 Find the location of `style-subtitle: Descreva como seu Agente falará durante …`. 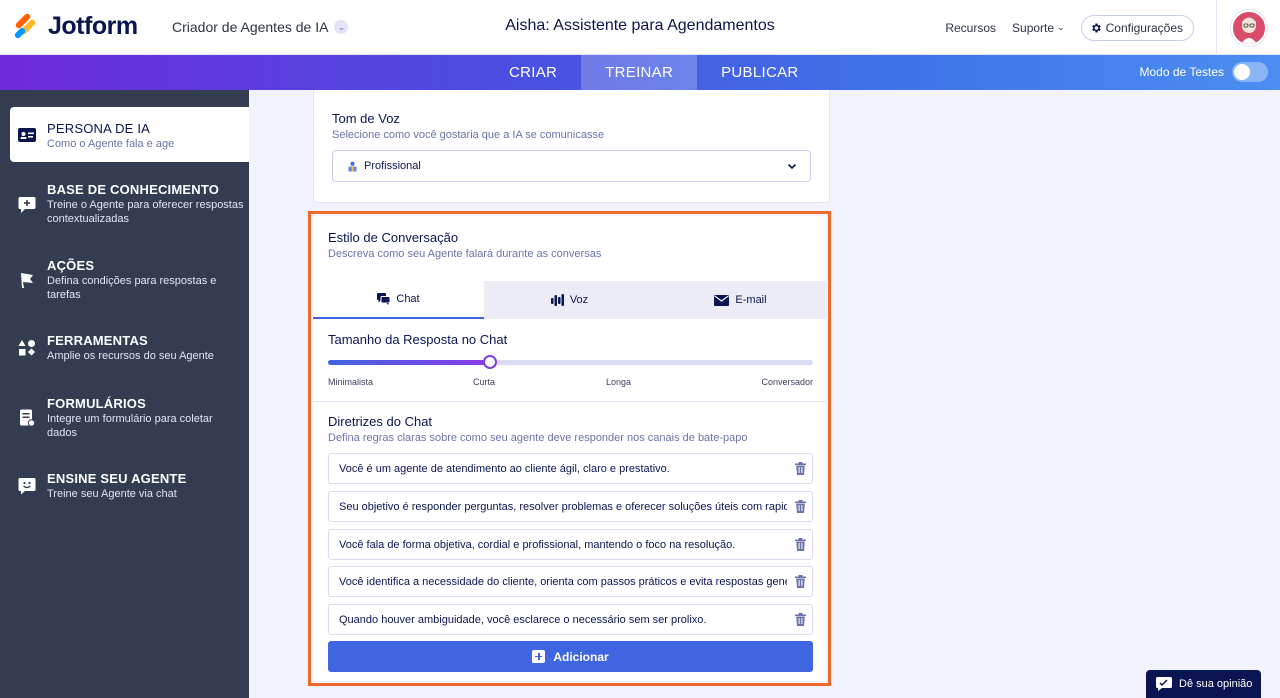

style-subtitle: Descreva como seu Agente falará durante … is located at coordinates (465, 254).